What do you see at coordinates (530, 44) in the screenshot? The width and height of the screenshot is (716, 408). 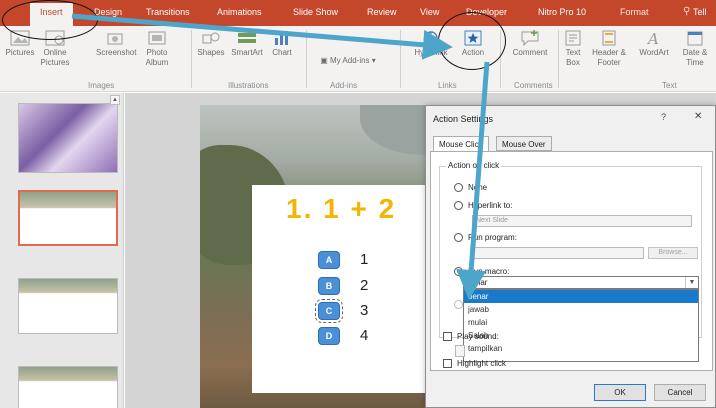 I see `comment-button: Comment` at bounding box center [530, 44].